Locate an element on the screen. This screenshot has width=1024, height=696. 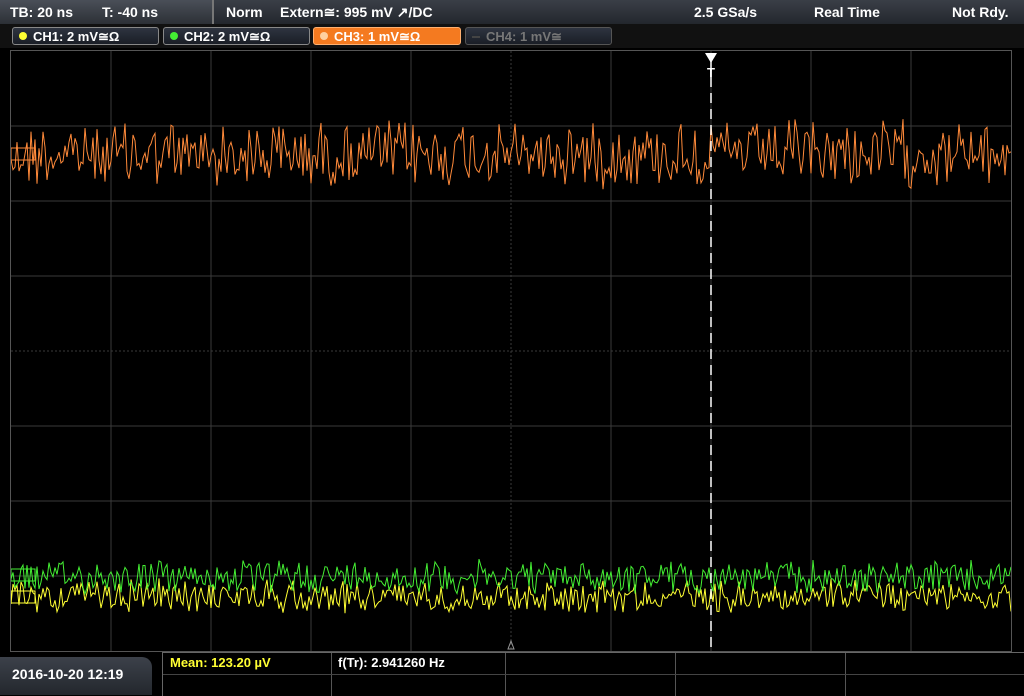
timebase-label: TB: 20 ns is located at coordinates (41, 12).